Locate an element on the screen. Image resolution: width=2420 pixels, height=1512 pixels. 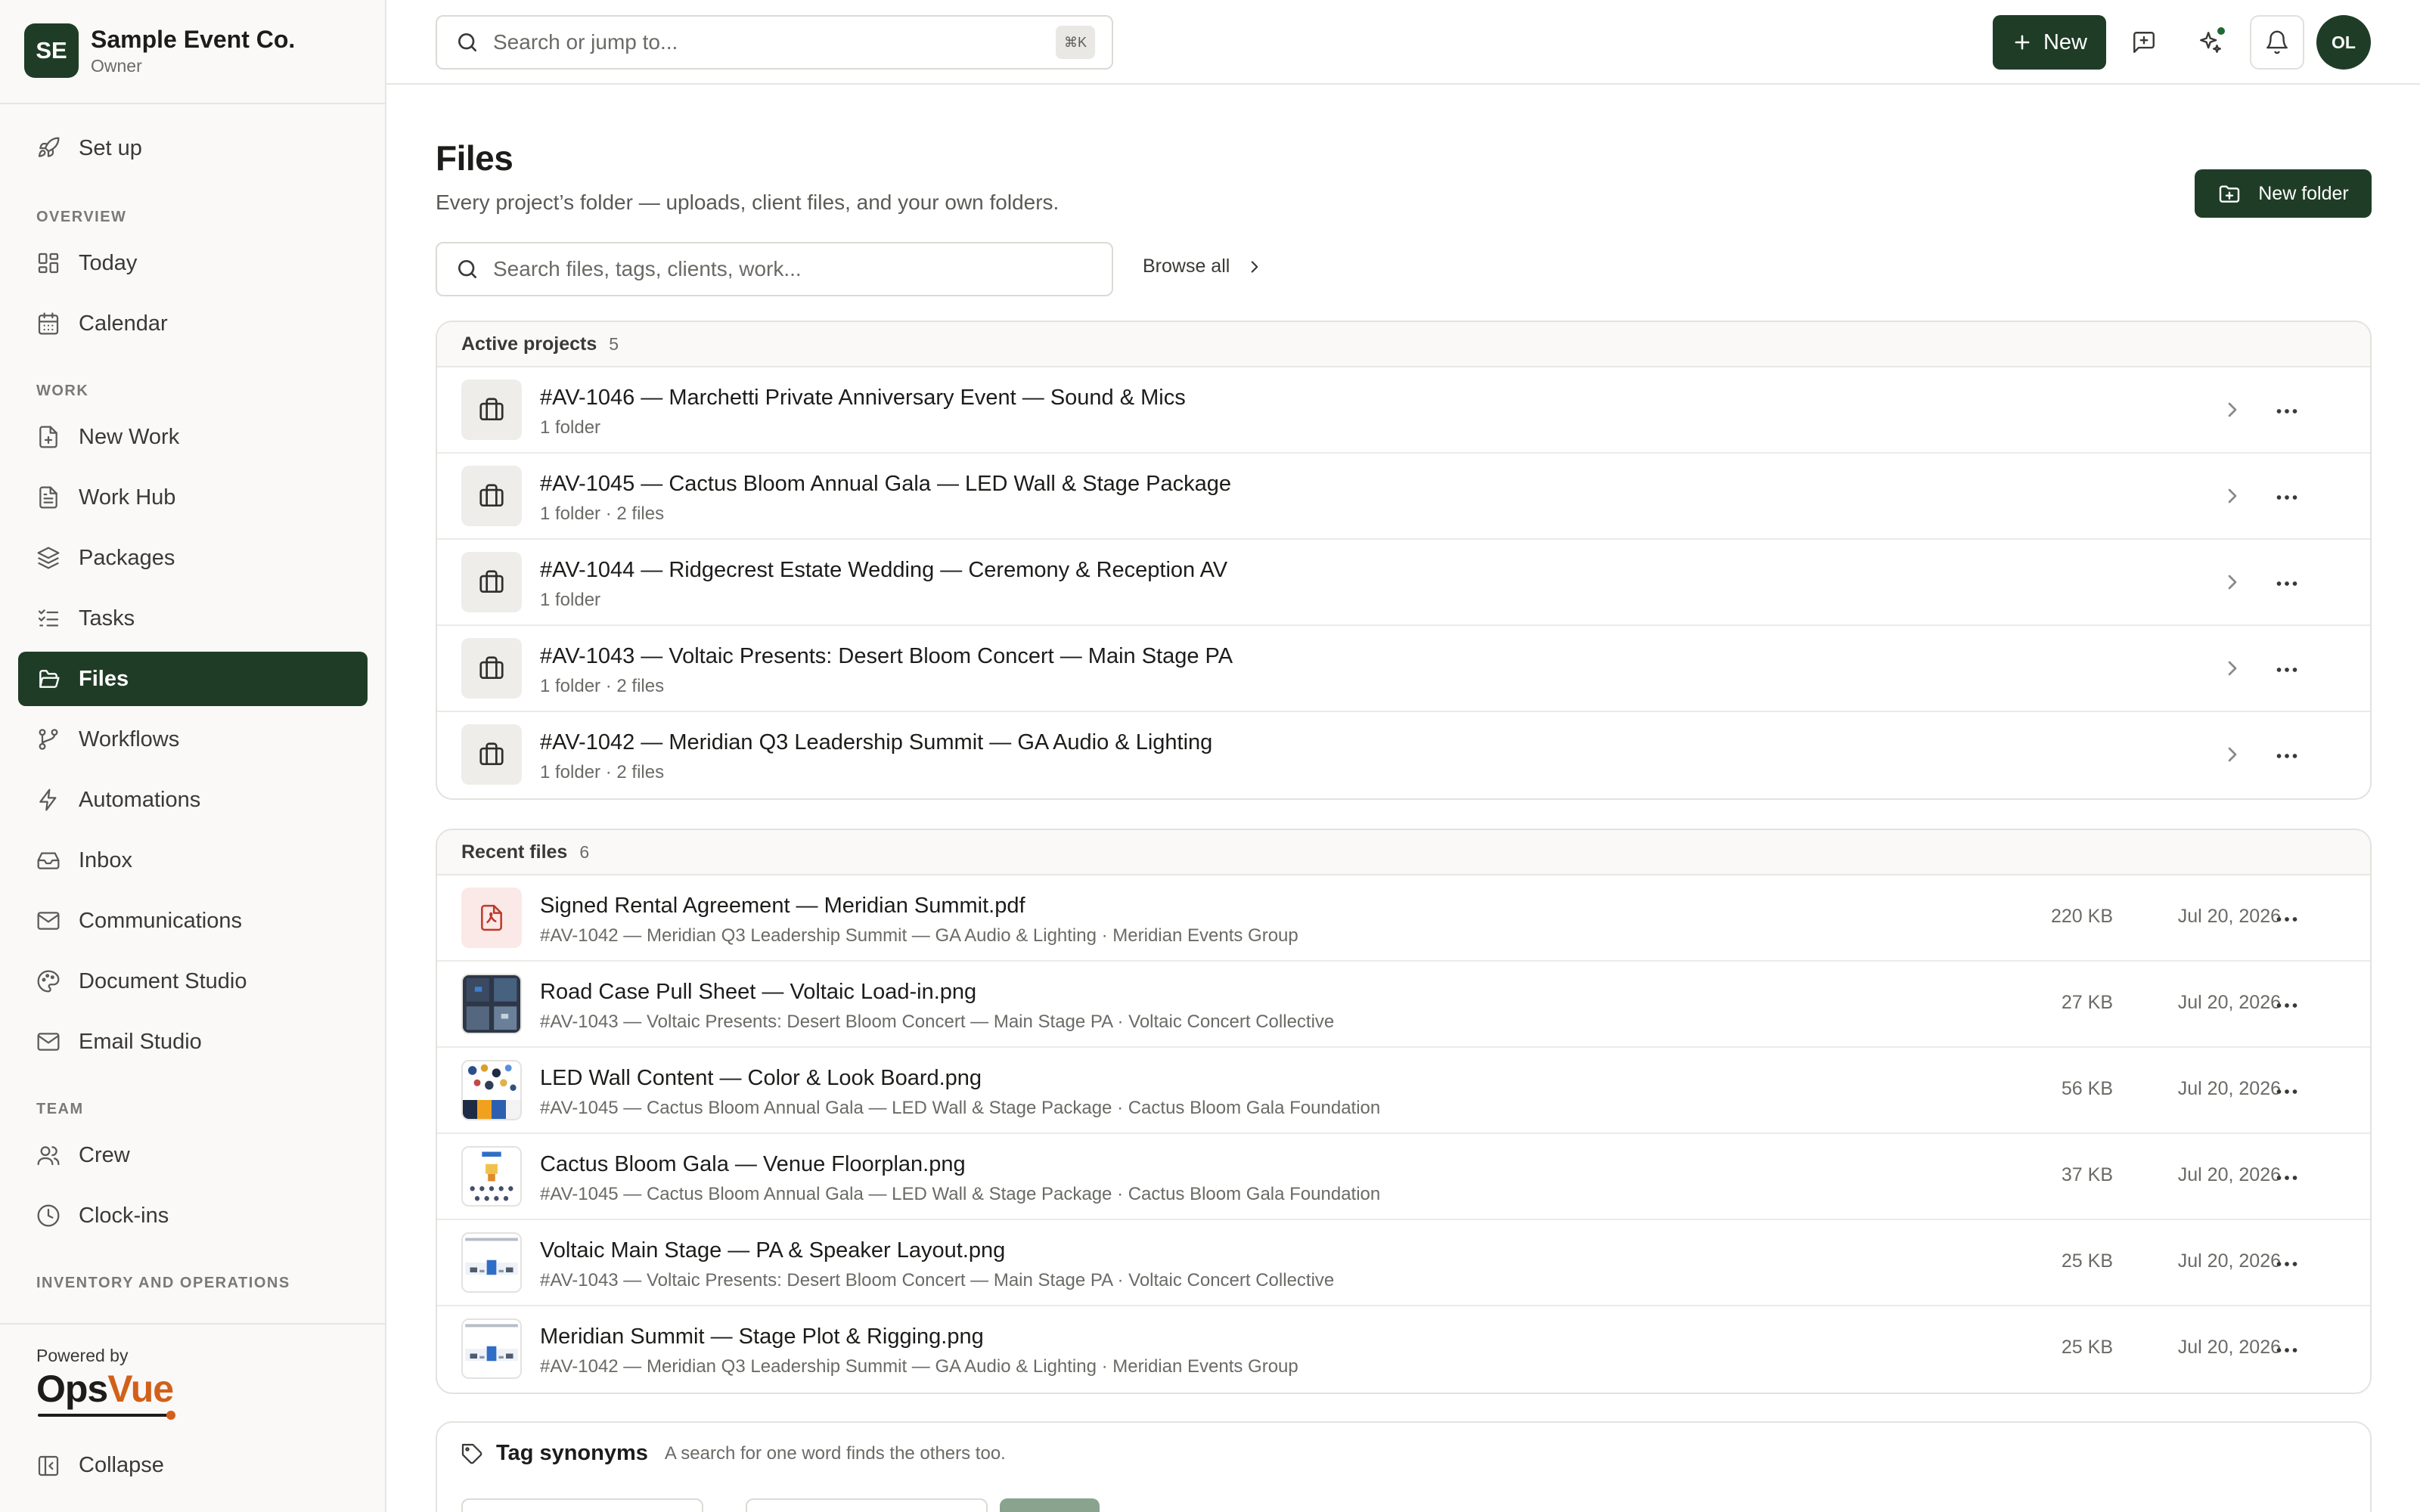
new-folder-label: New folder is located at coordinates (2303, 193).